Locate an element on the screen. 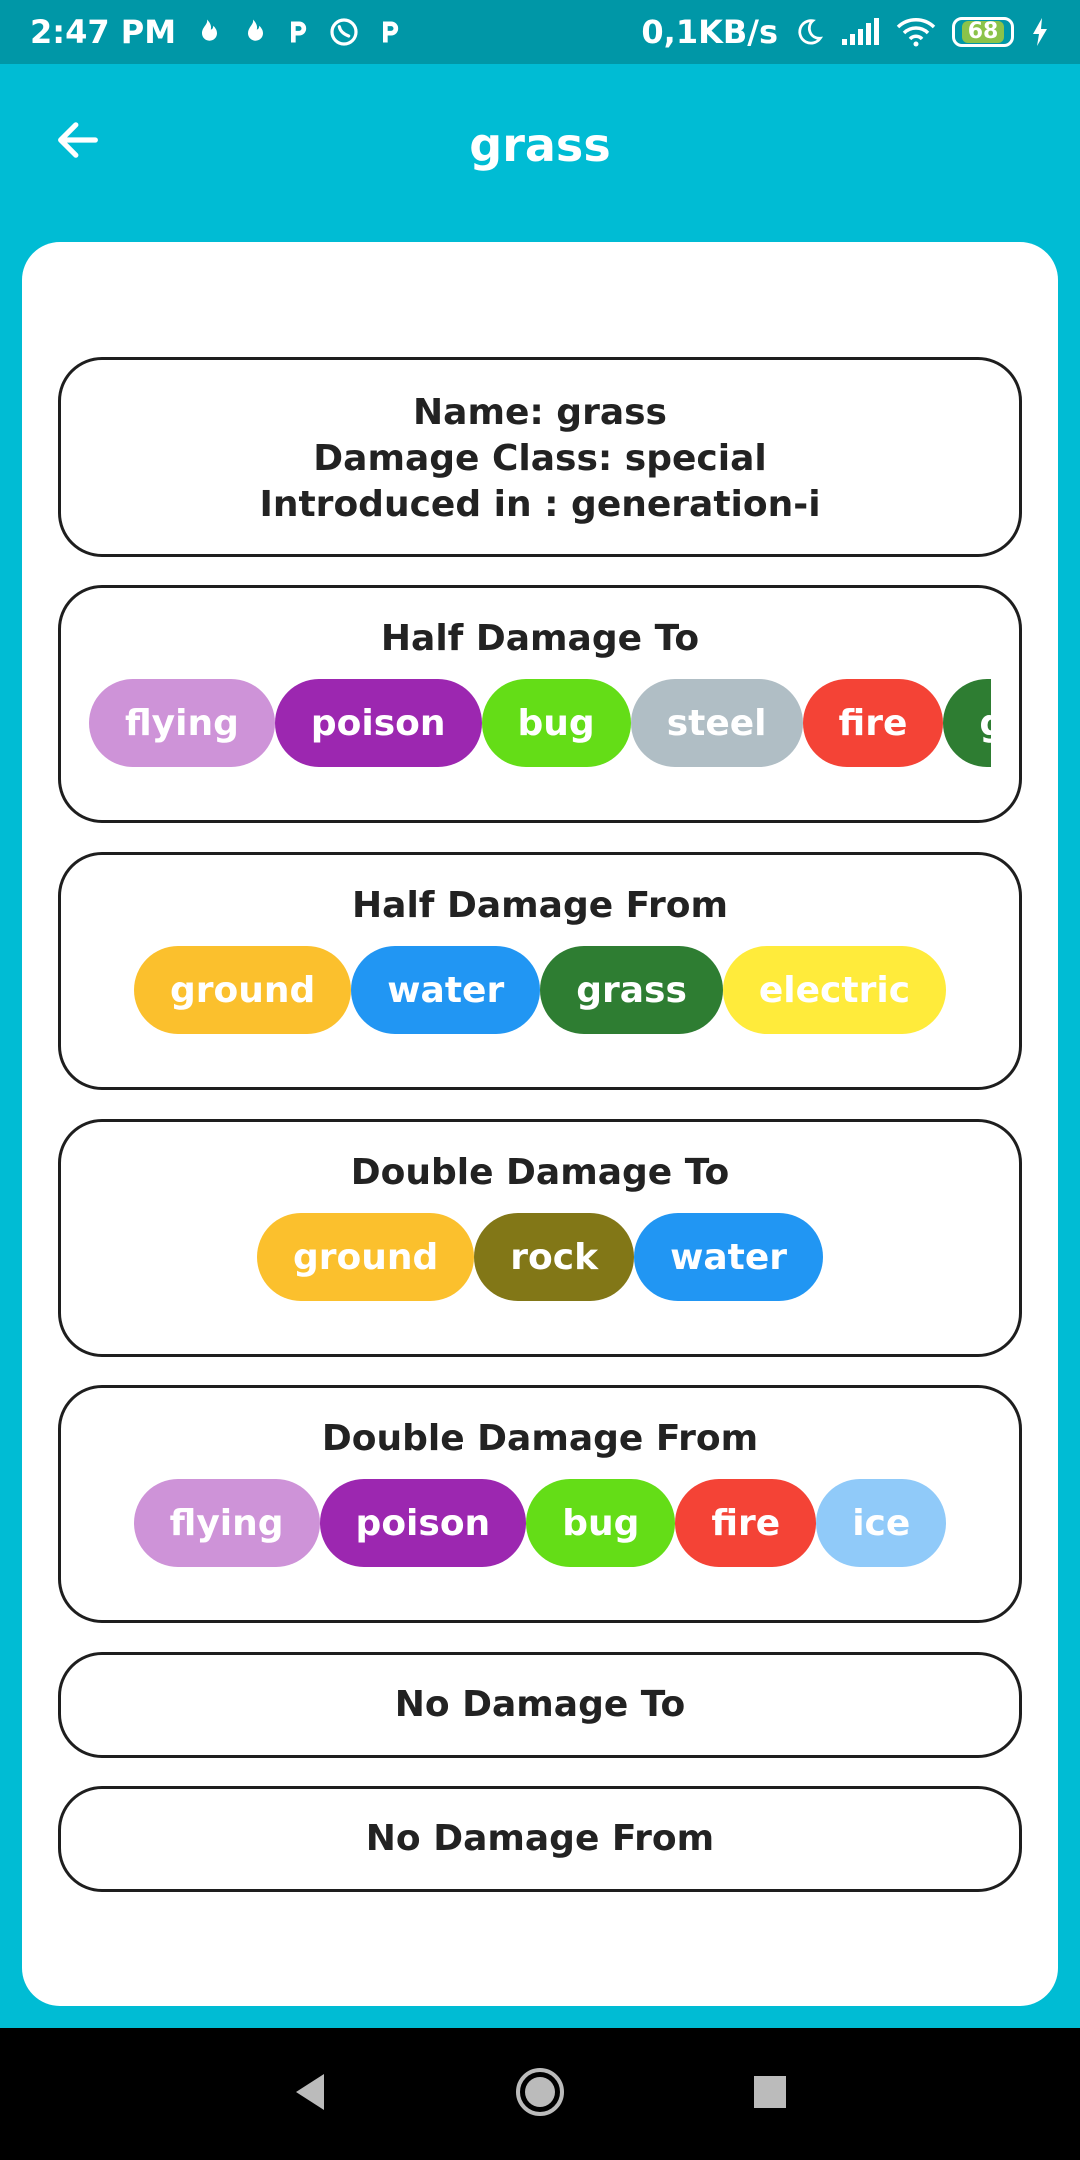 This screenshot has height=2160, width=1080. nav-recents-button is located at coordinates (770, 2094).